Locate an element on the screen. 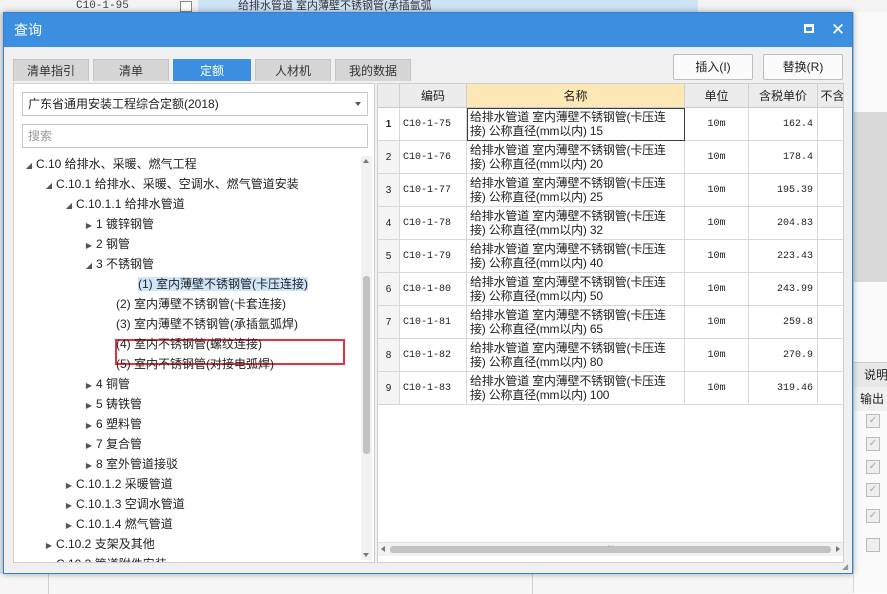 This screenshot has width=887, height=594. tree-node: ▶ 5 铸铁管 is located at coordinates (112, 404).